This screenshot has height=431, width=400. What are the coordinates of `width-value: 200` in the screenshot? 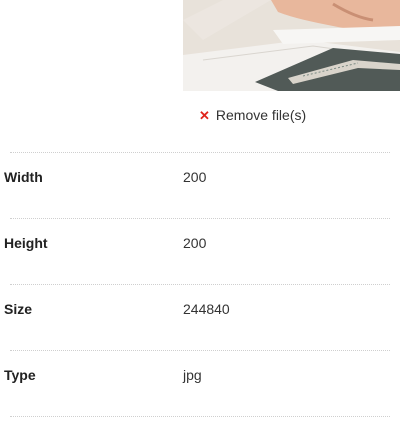 It's located at (195, 177).